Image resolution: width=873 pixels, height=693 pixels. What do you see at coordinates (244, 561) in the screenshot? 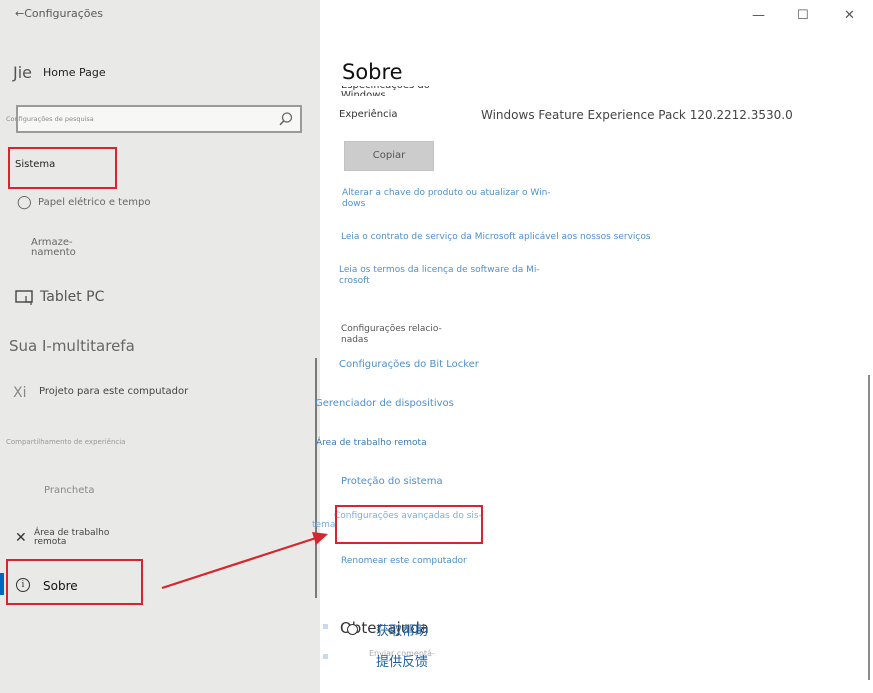
I see `annotation-arrow` at bounding box center [244, 561].